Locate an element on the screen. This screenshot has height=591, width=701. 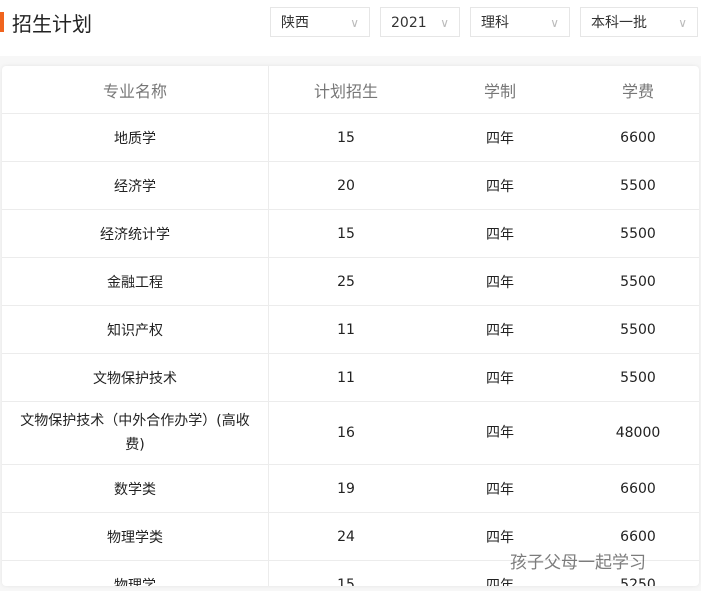
cell-plan: 16 is located at coordinates (345, 433).